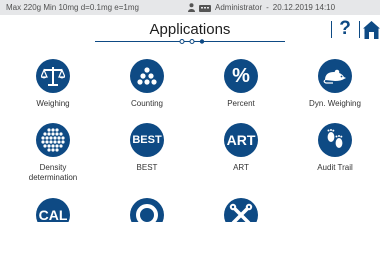 The height and width of the screenshot is (275, 380). I want to click on cal-glyph: CAL, so click(53, 215).